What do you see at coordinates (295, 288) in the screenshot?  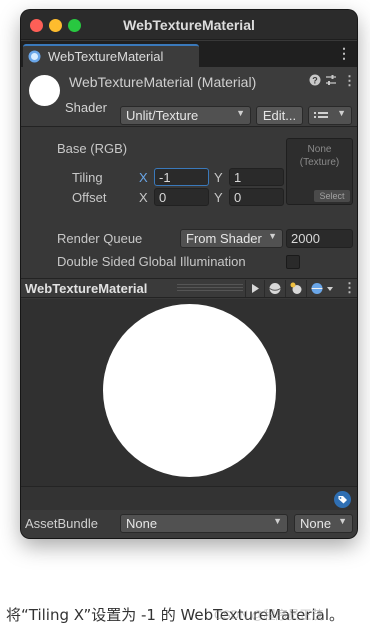 I see `light-icon` at bounding box center [295, 288].